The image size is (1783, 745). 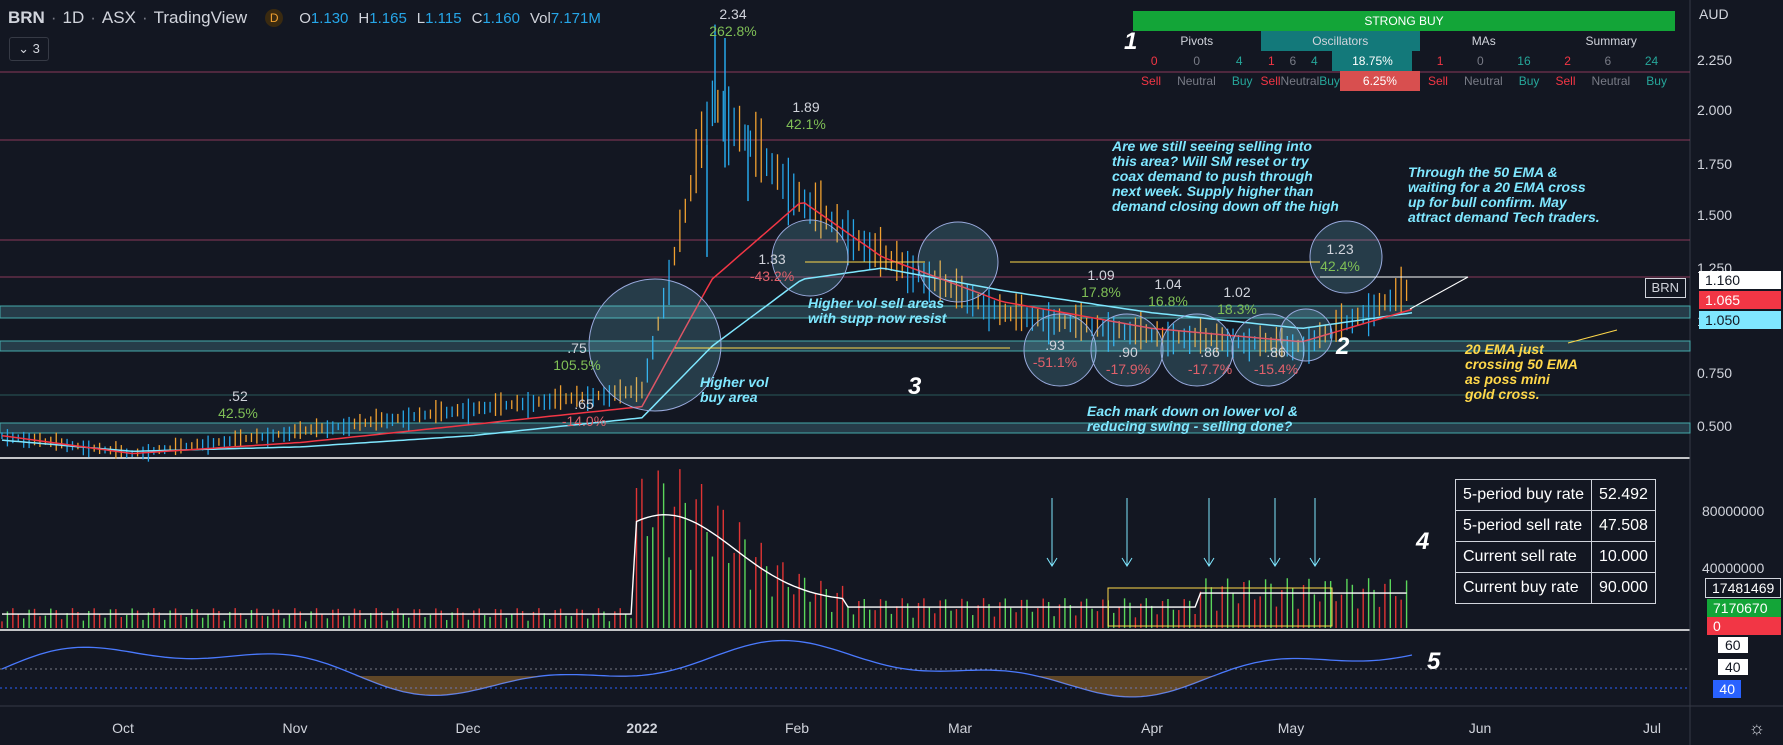 What do you see at coordinates (1567, 61) in the screenshot?
I see `tech-count: 2` at bounding box center [1567, 61].